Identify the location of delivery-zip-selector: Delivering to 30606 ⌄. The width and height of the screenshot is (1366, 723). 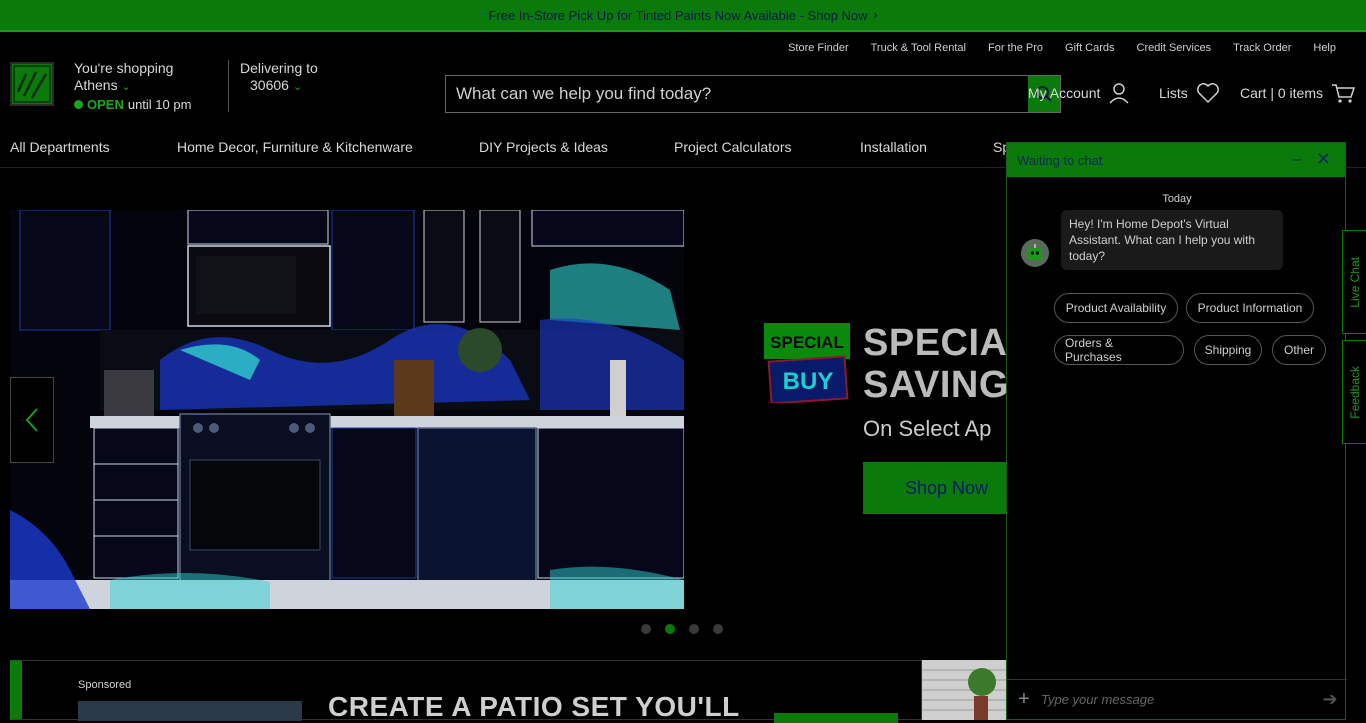
(279, 78).